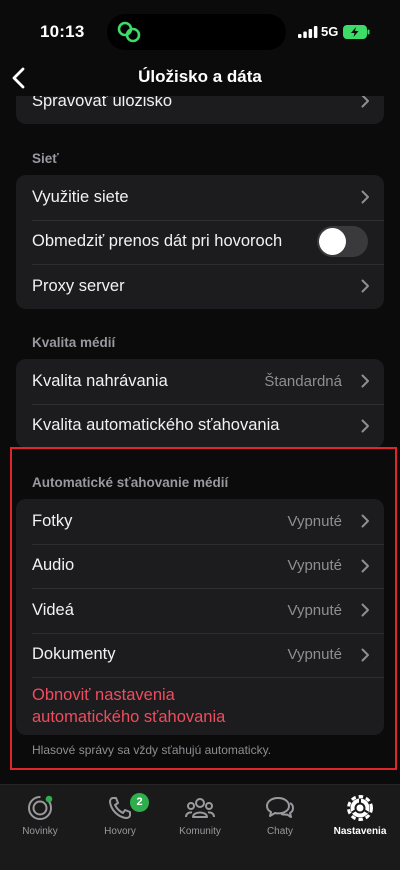  I want to click on tab-settings-label: Nastavenia, so click(360, 831).